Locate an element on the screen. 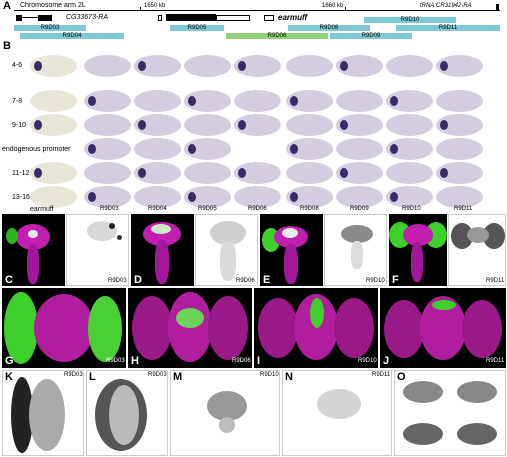 This screenshot has width=507, height=457. panel-letter-f: F is located at coordinates (395, 280).